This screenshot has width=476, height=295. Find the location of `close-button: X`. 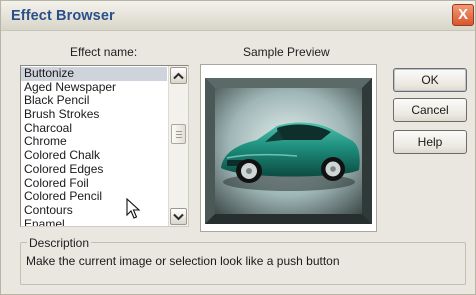

close-button: X is located at coordinates (463, 15).